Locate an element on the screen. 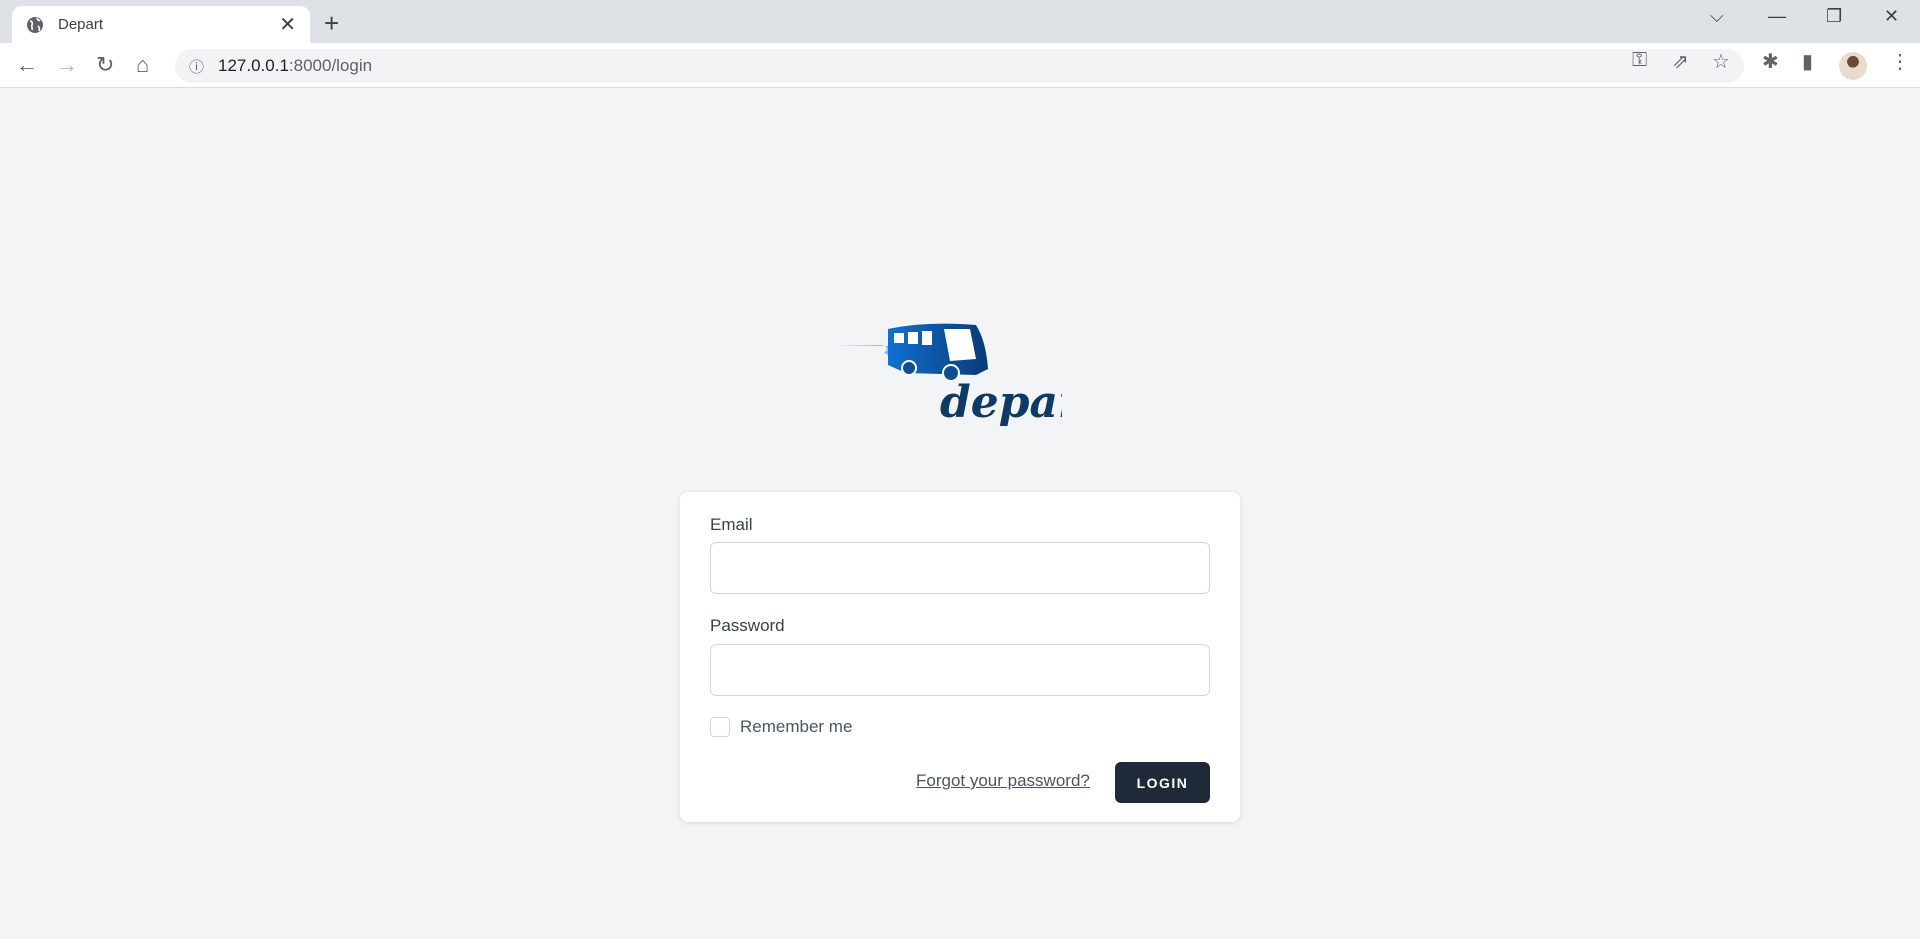 The height and width of the screenshot is (939, 1920). address-bar: ⓘ 127.0.0.1:8000/login is located at coordinates (959, 66).